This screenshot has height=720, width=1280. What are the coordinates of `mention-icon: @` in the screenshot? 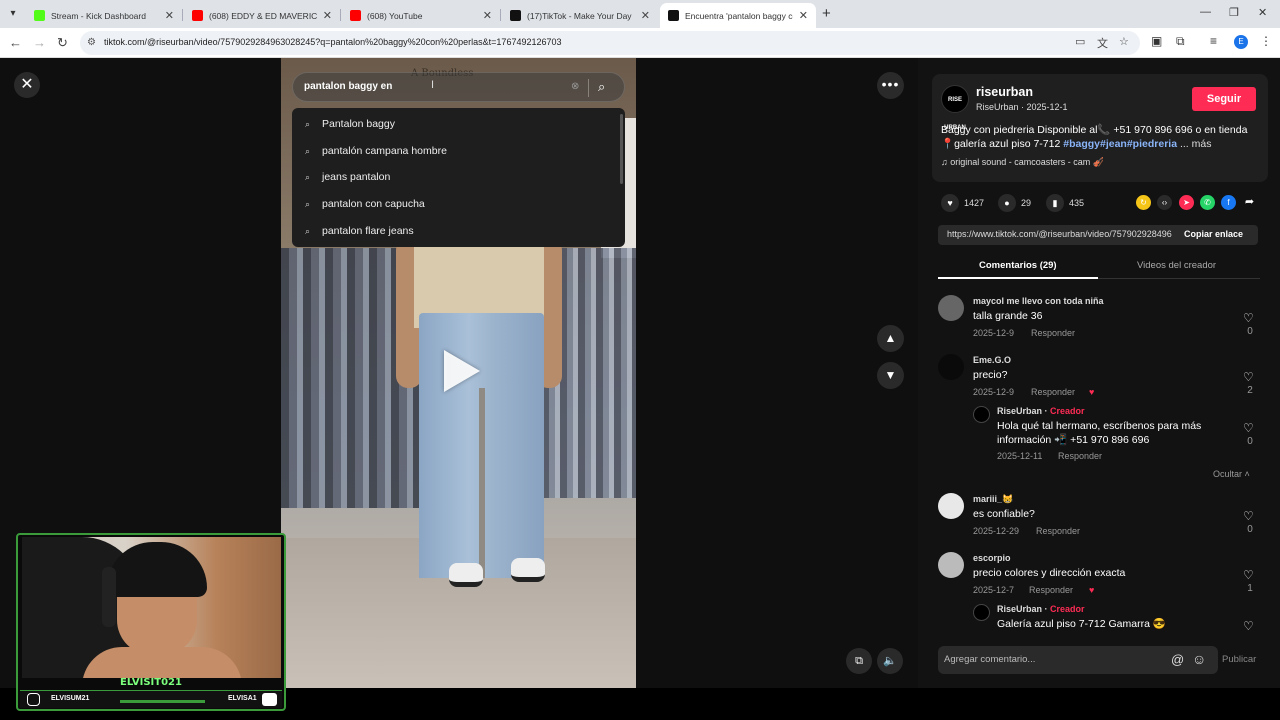 It's located at (1177, 659).